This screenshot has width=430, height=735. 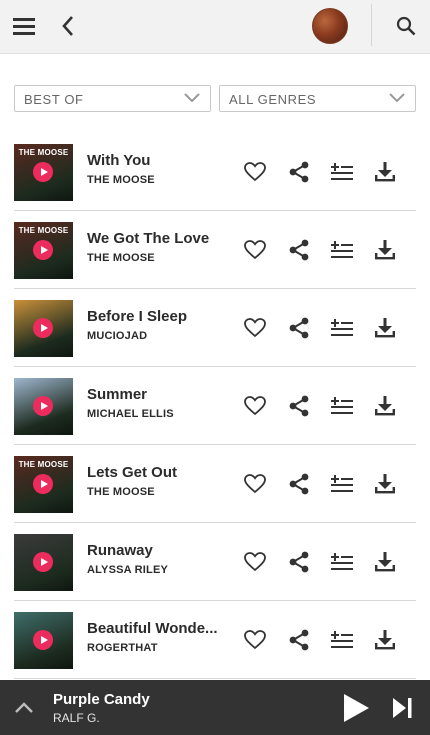 What do you see at coordinates (117, 336) in the screenshot?
I see `track-artist: MUCIOJAD` at bounding box center [117, 336].